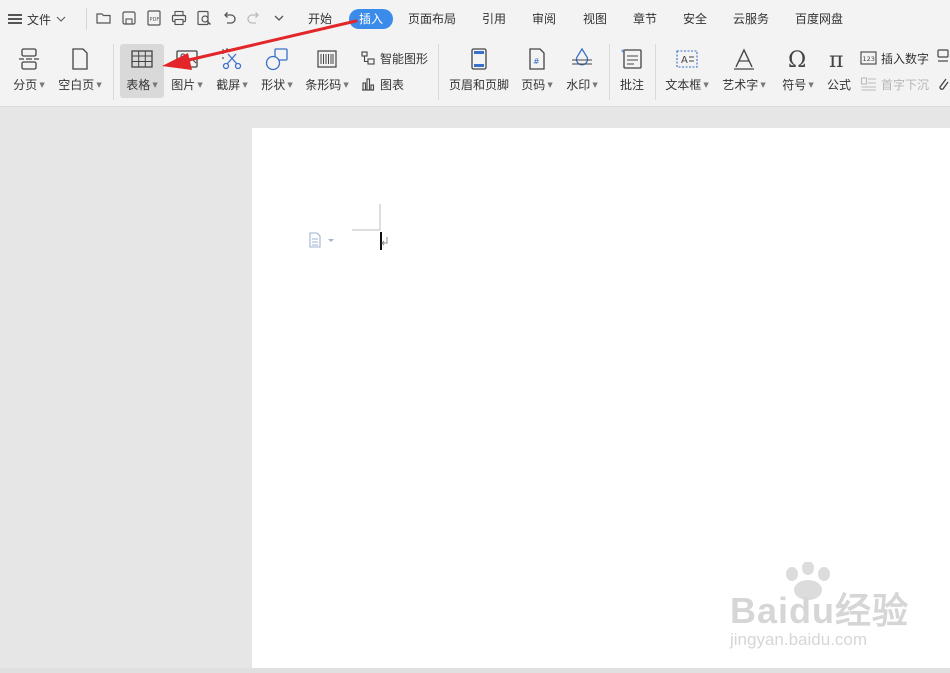 The height and width of the screenshot is (673, 950). I want to click on paragraph-mark-icon, so click(384, 241).